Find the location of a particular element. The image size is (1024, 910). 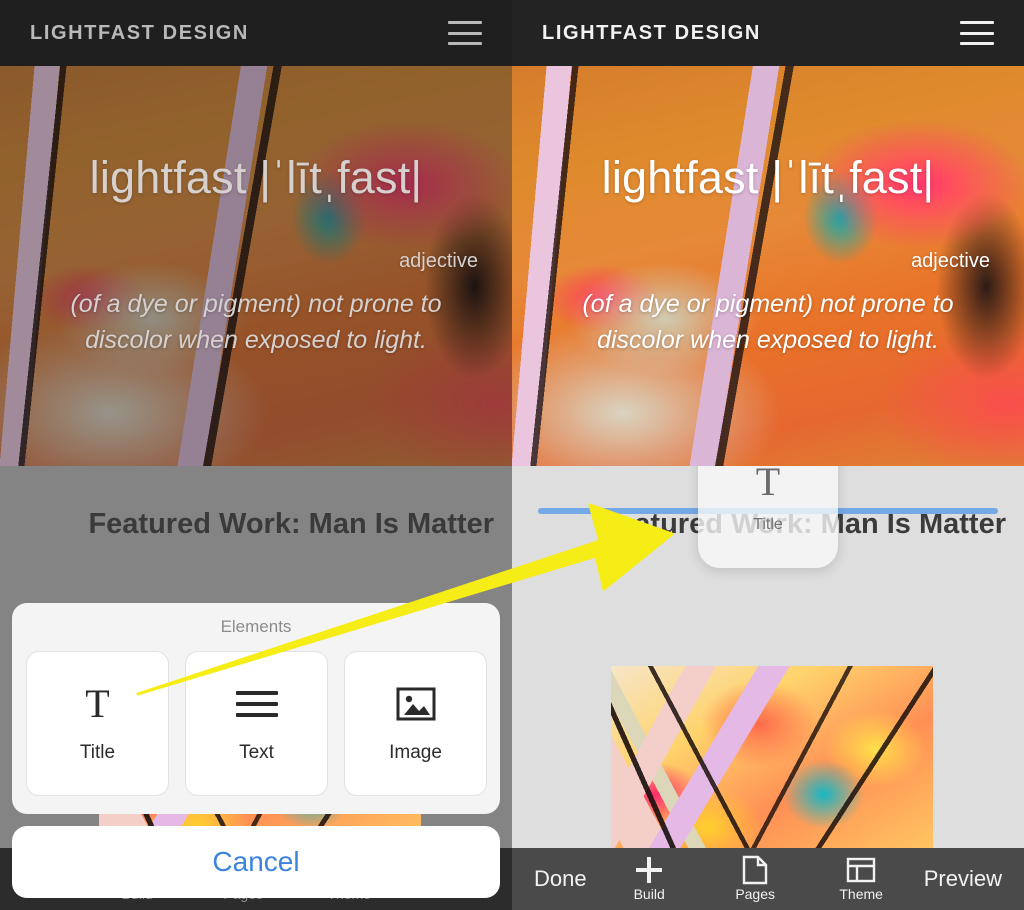

element-card-text: Text is located at coordinates (256, 723).